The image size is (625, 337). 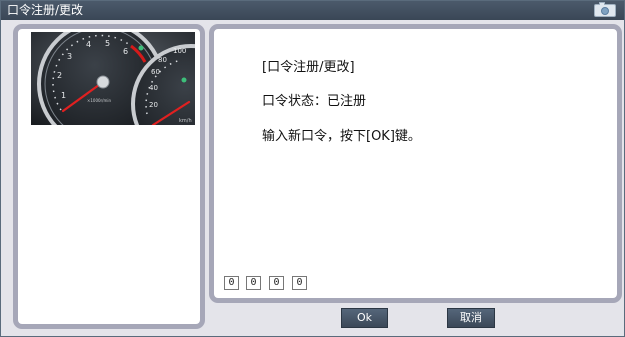 What do you see at coordinates (253, 283) in the screenshot?
I see `password-digit-2: 0` at bounding box center [253, 283].